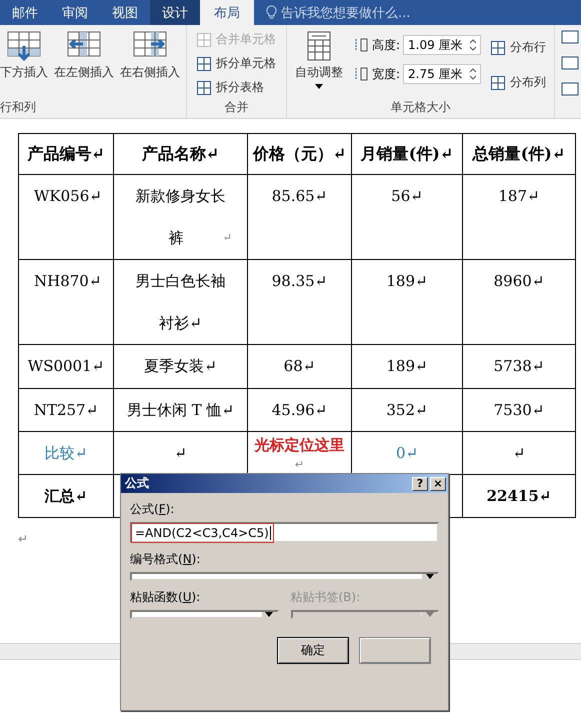 The width and height of the screenshot is (581, 713). What do you see at coordinates (66, 217) in the screenshot?
I see `table-cell: WK056↵` at bounding box center [66, 217].